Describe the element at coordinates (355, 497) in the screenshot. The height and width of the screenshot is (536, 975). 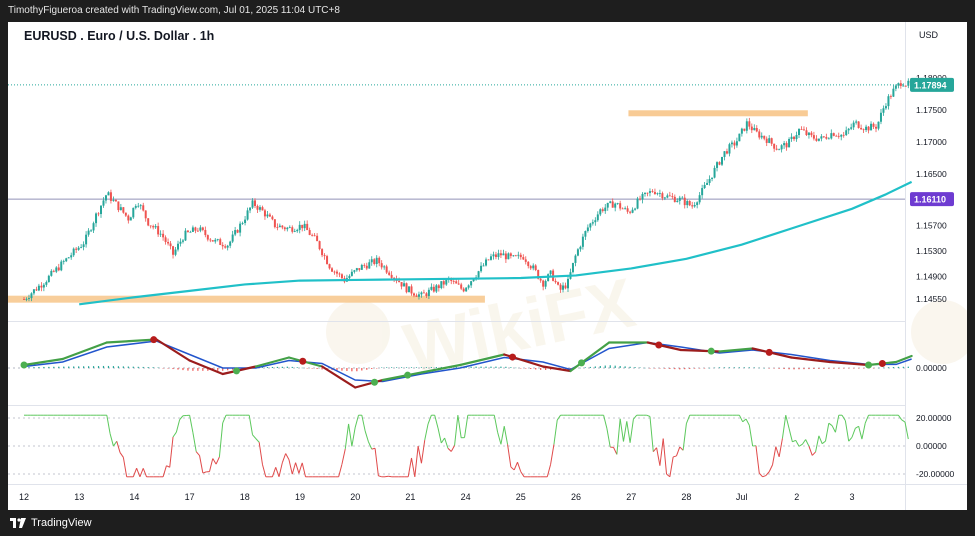
I see `time-tick-label: 20` at that location.